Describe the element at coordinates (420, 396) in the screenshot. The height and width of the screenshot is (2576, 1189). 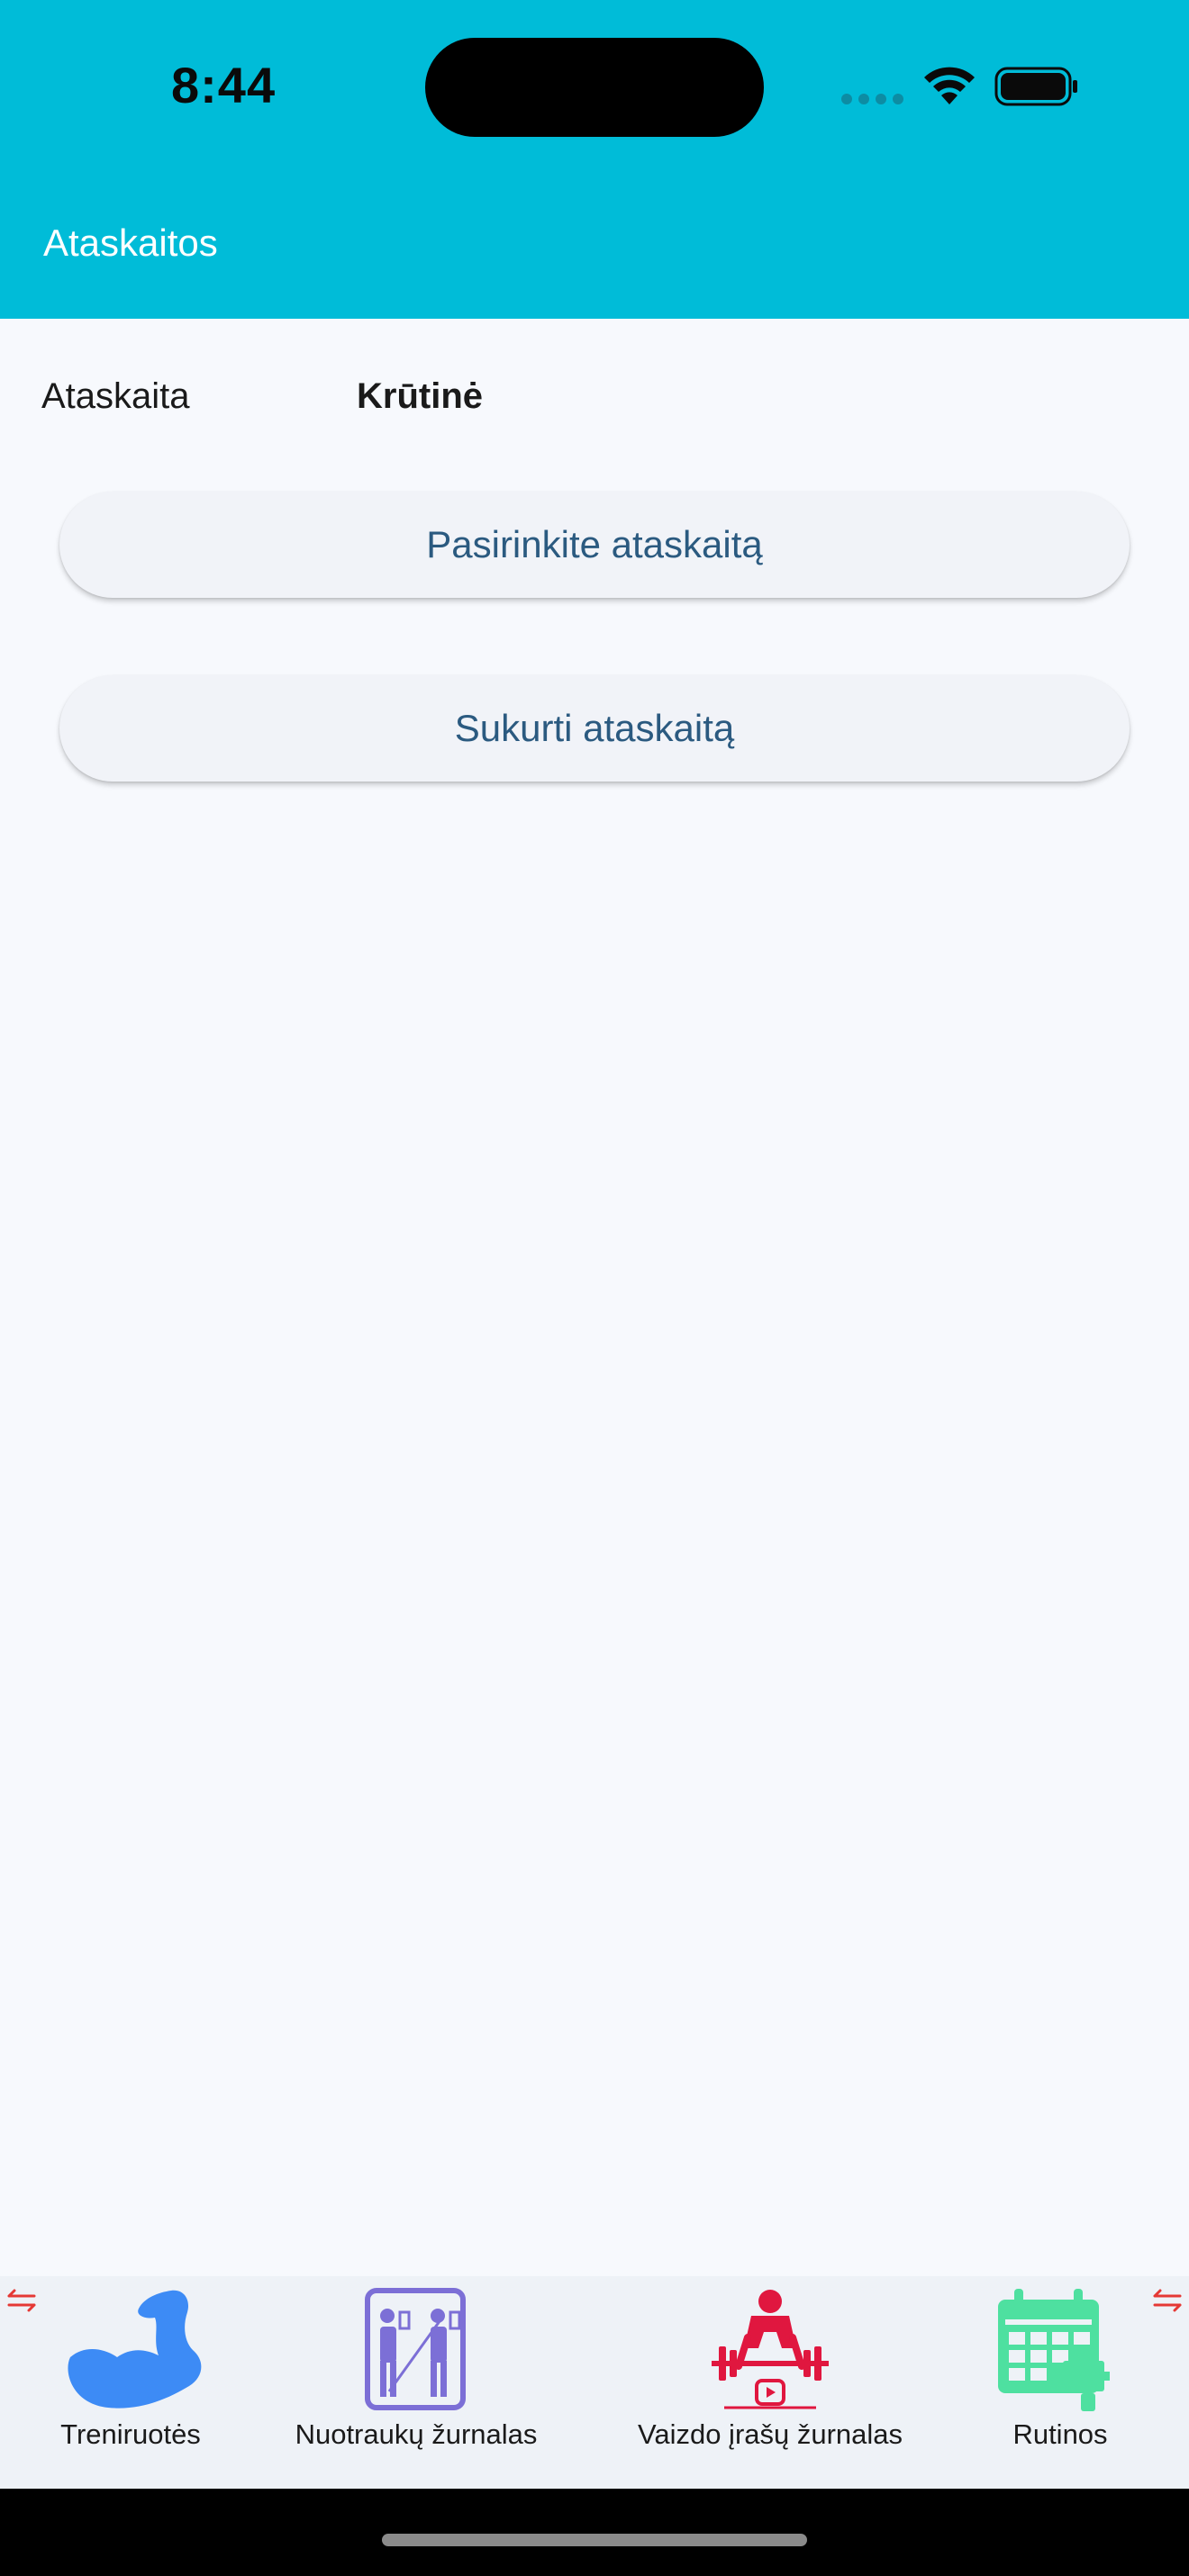
I see `report-value: Krūtinė` at that location.